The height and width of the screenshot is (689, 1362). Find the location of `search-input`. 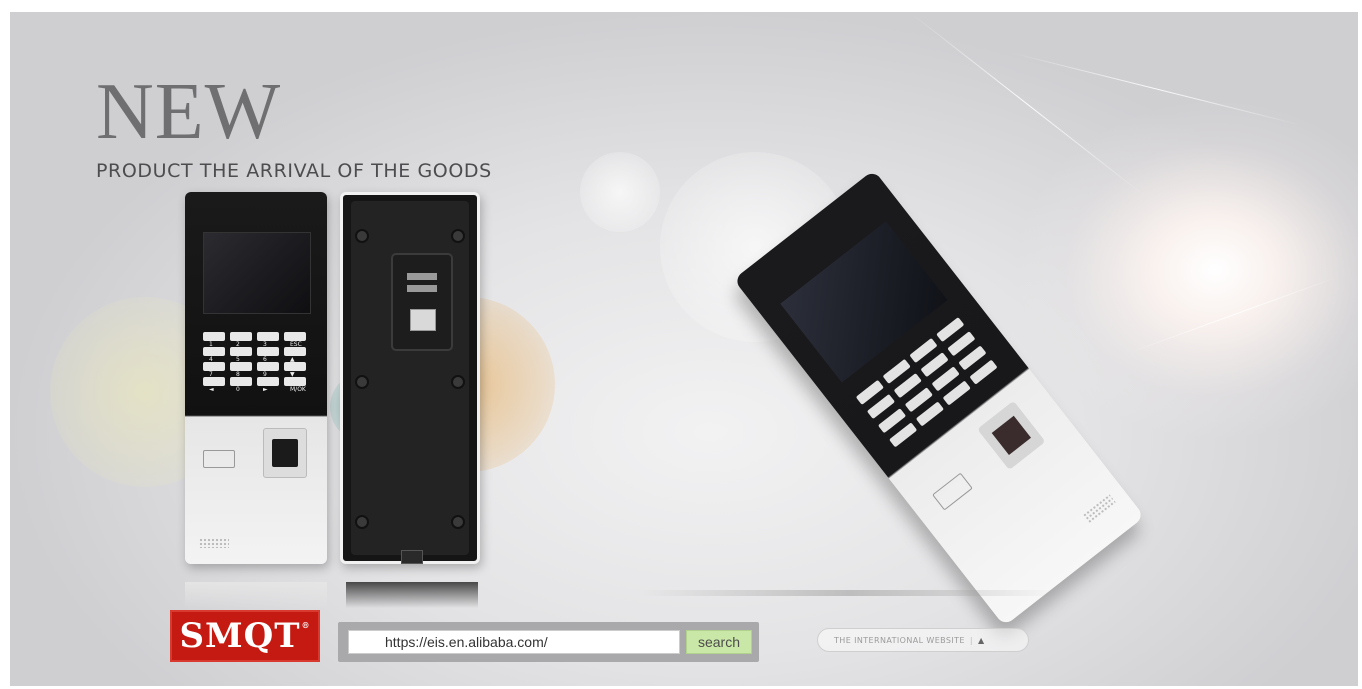

search-input is located at coordinates (514, 642).